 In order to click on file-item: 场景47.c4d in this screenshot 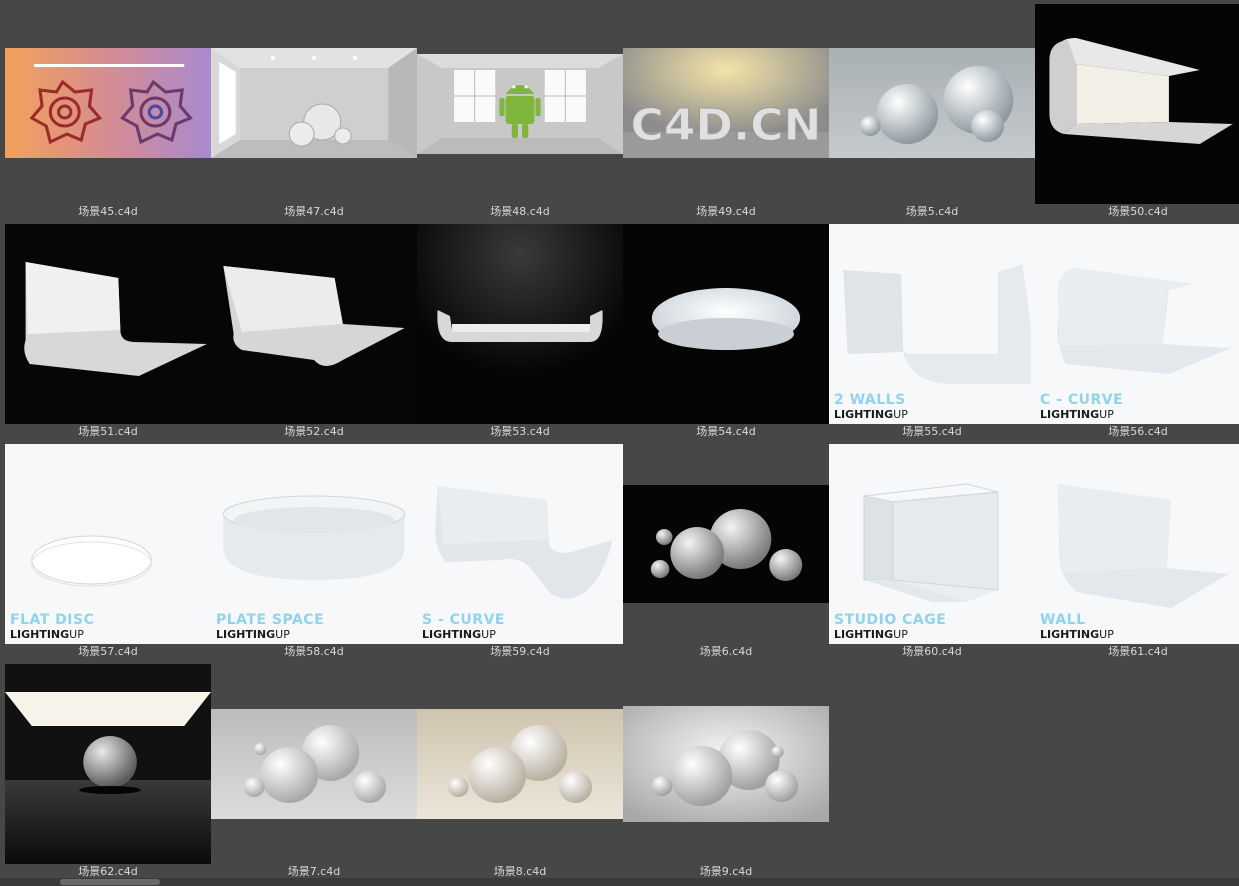, I will do `click(314, 110)`.